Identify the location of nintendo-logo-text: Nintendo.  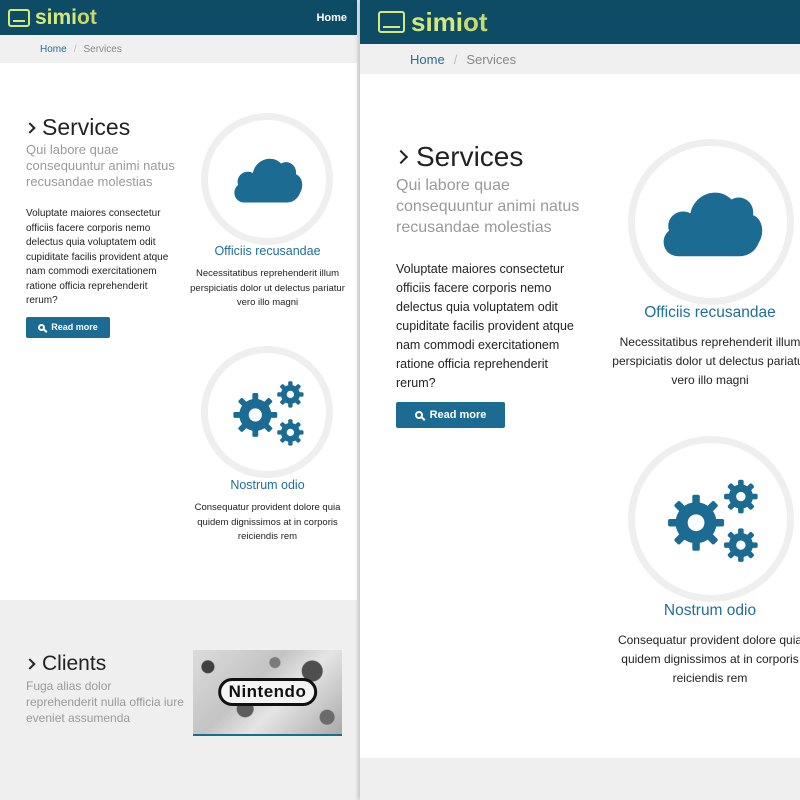
(267, 692).